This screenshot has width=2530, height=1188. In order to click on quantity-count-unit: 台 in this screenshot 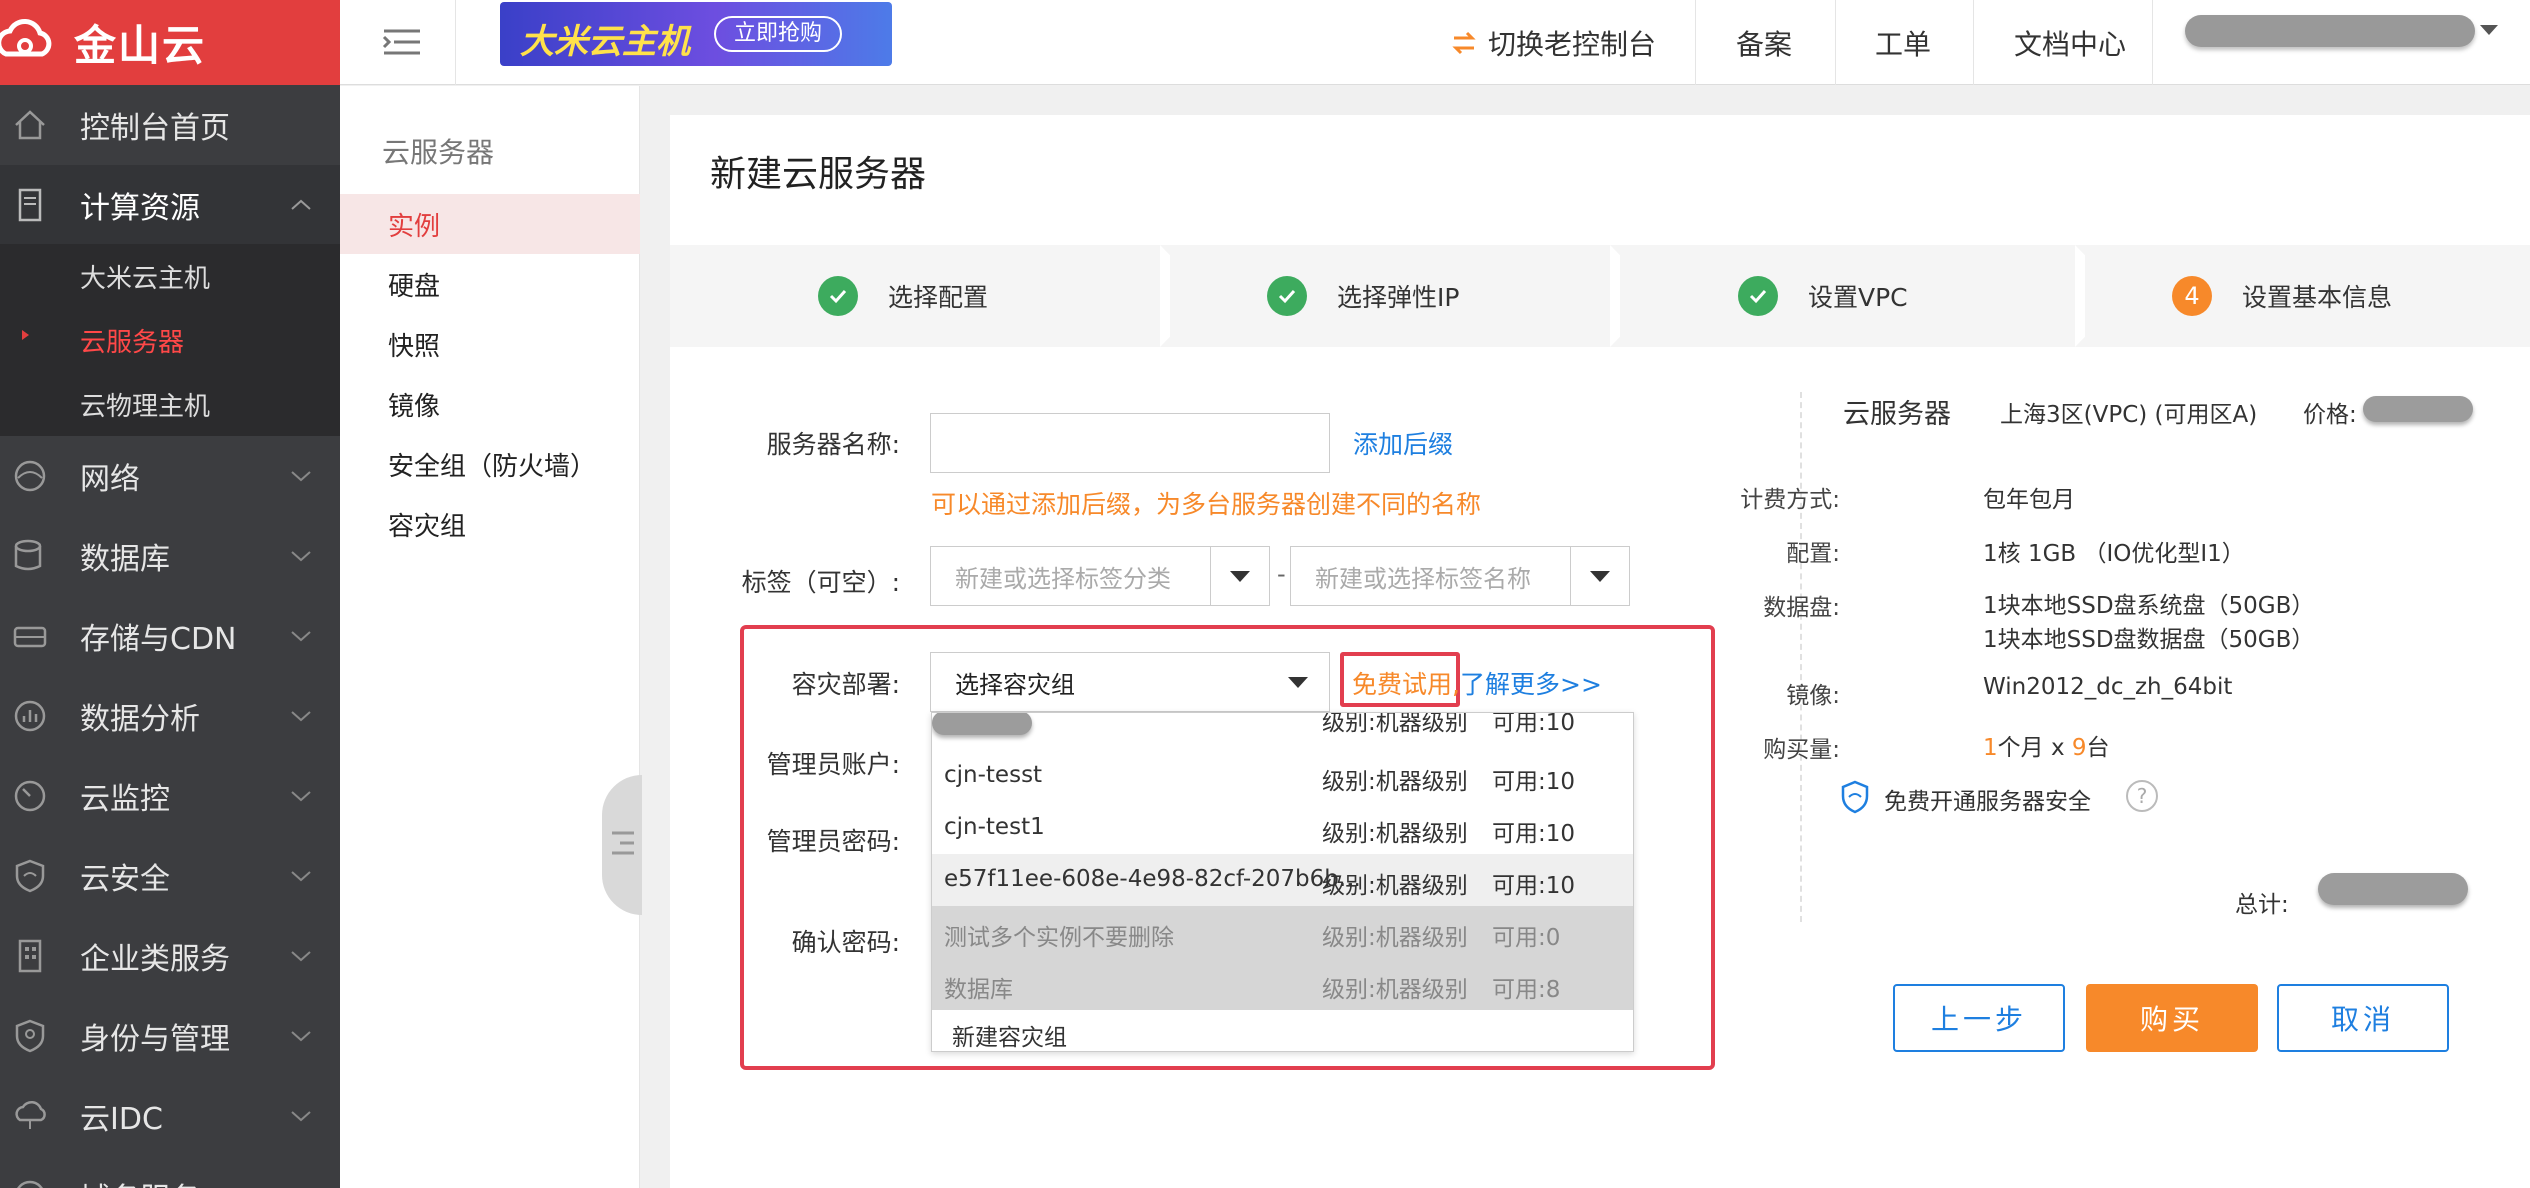, I will do `click(2098, 748)`.